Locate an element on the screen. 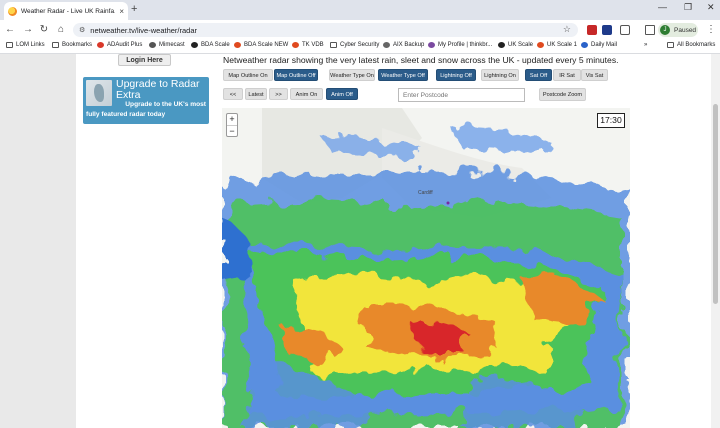 The height and width of the screenshot is (428, 720). bookmark-label: UK Scale is located at coordinates (521, 45).